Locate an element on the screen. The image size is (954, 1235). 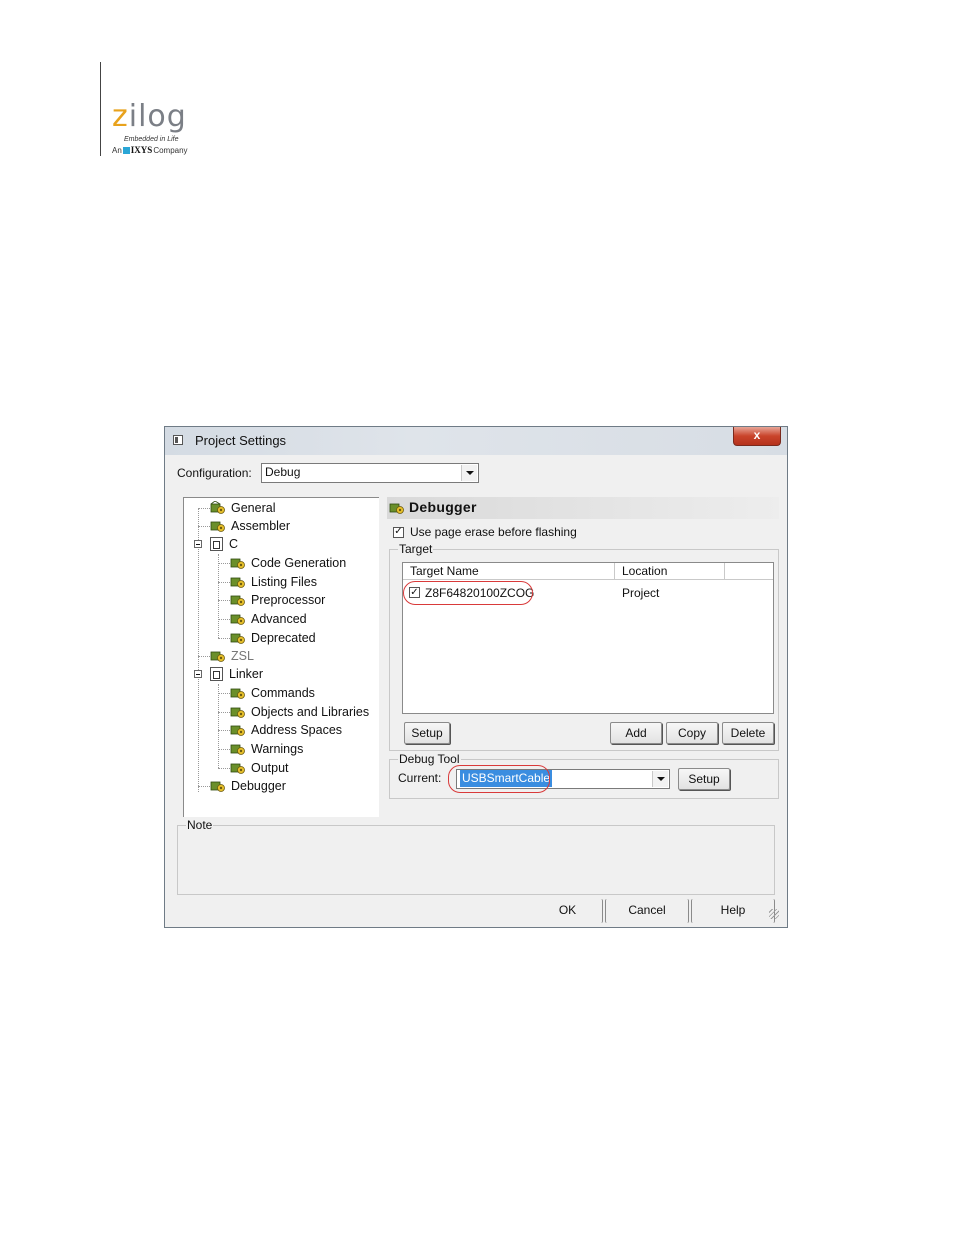
tree-item-general: General is located at coordinates (242, 508).